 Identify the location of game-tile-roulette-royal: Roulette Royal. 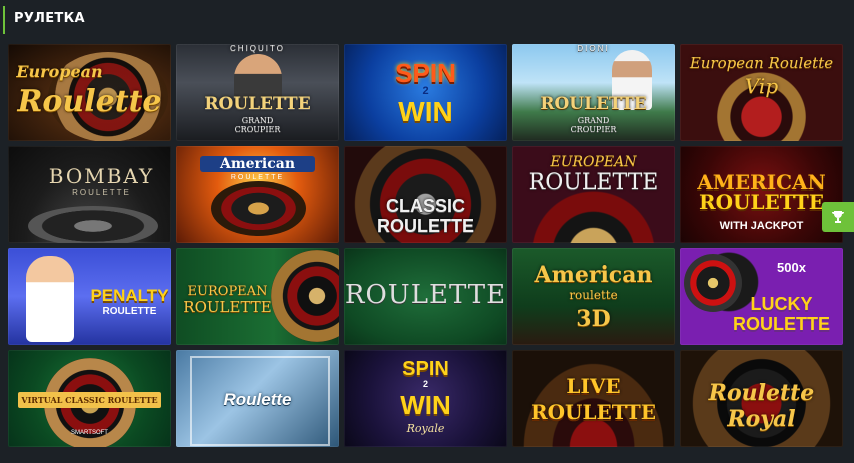
(761, 398).